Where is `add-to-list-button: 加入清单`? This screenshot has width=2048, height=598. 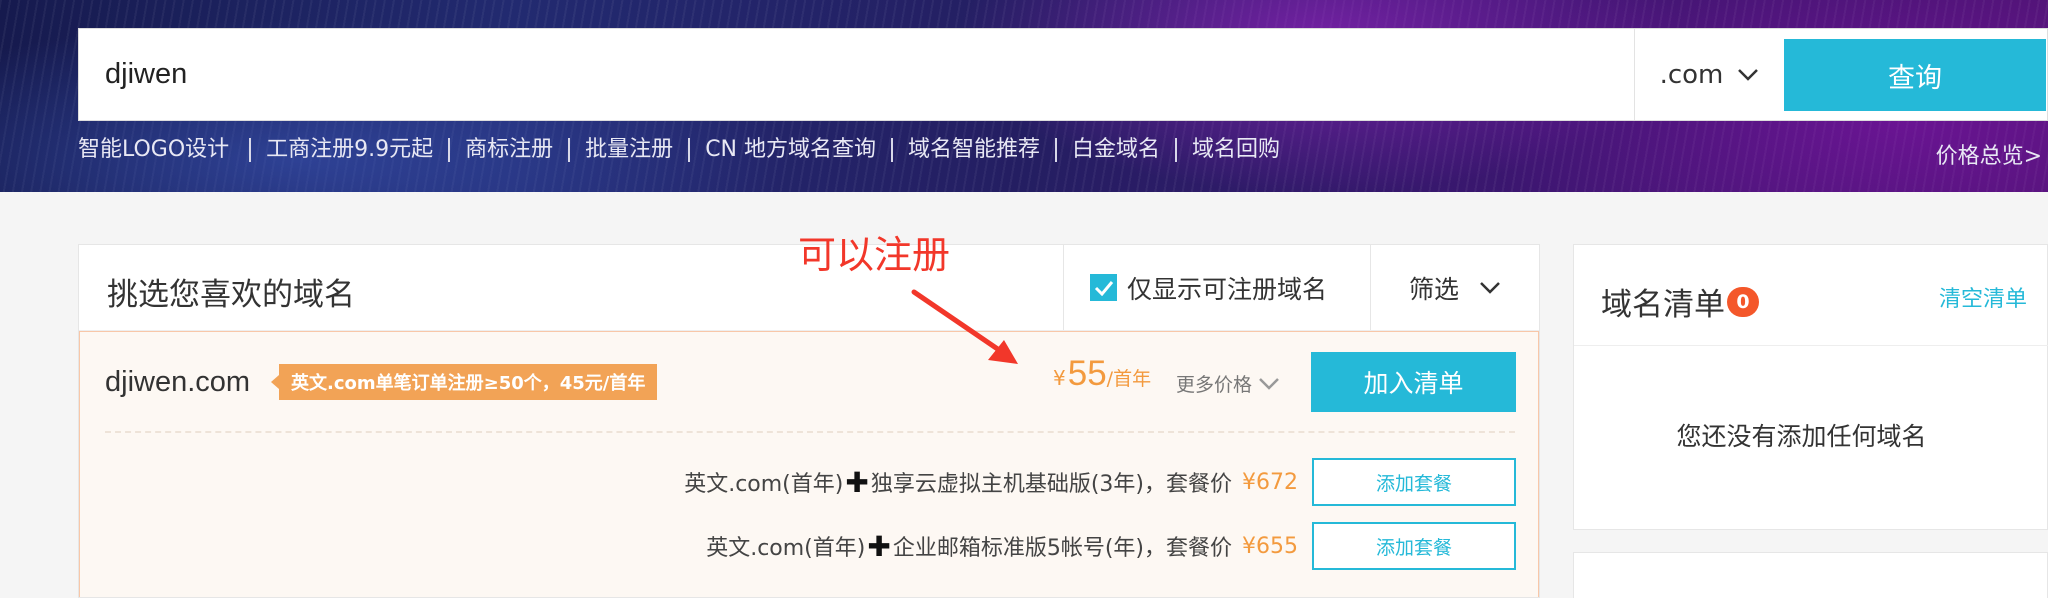
add-to-list-button: 加入清单 is located at coordinates (1413, 382).